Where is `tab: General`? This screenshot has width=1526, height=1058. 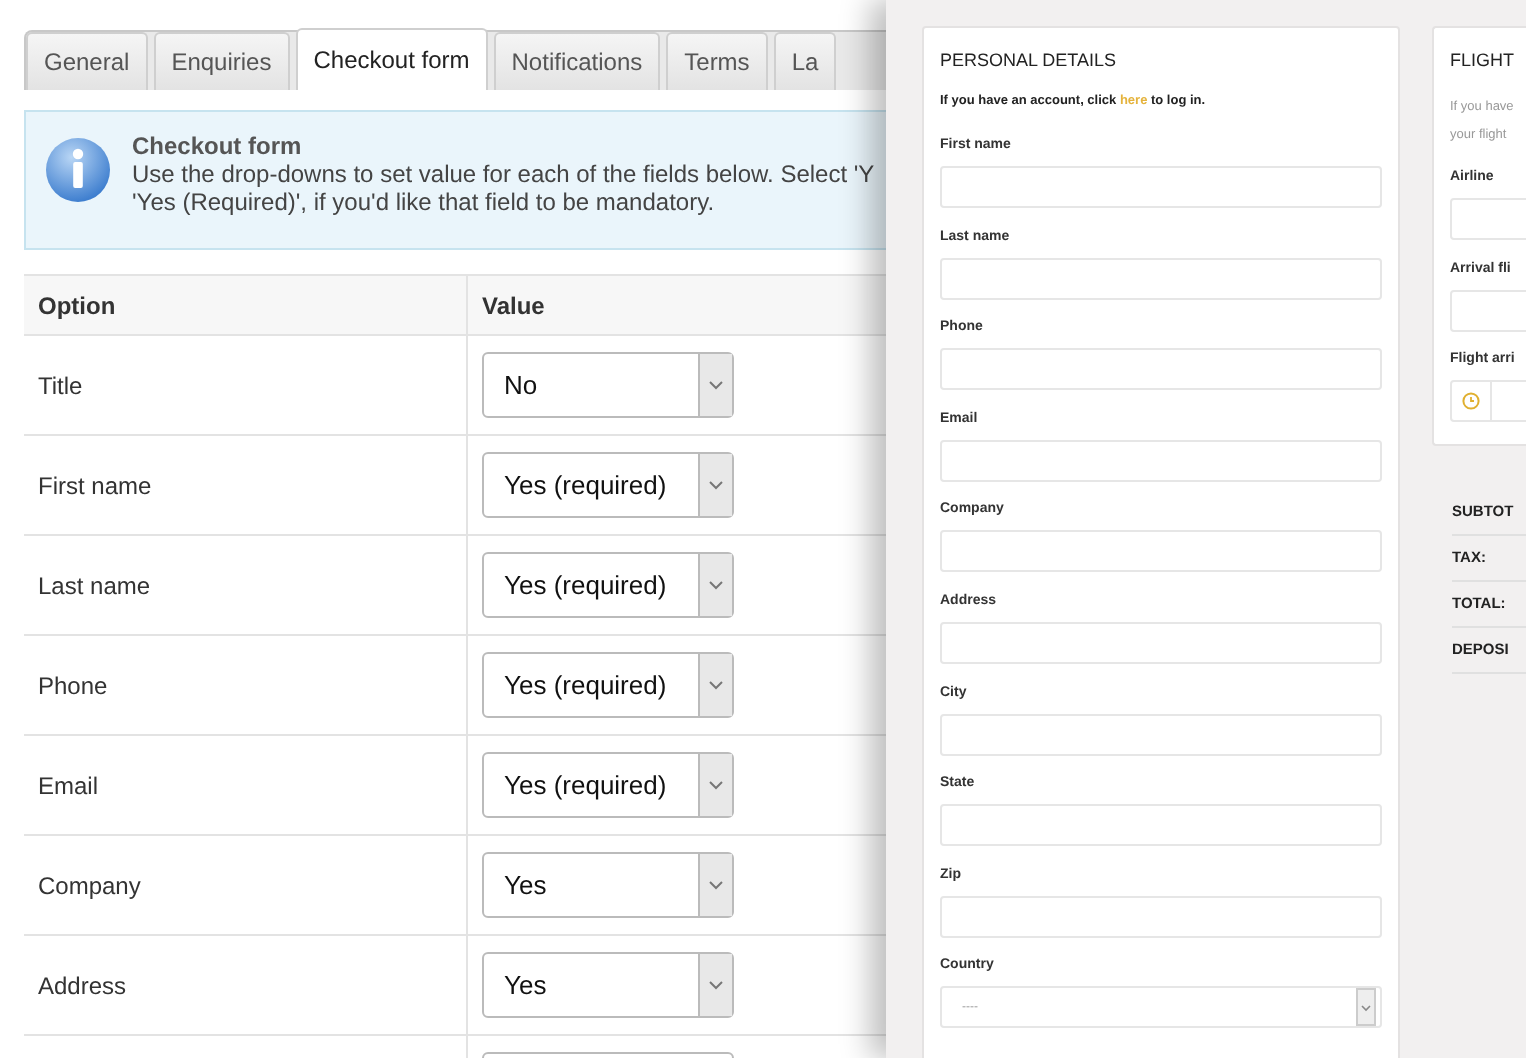 tab: General is located at coordinates (87, 61).